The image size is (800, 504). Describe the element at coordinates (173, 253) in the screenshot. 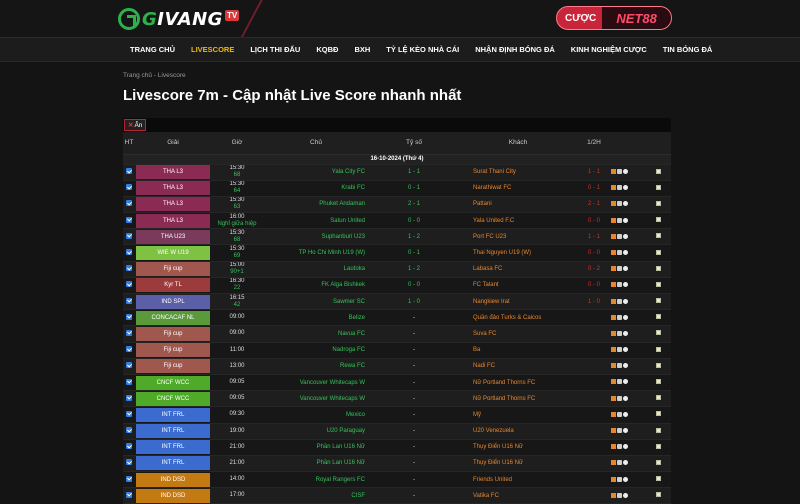

I see `league-badge: WIE W U19` at that location.